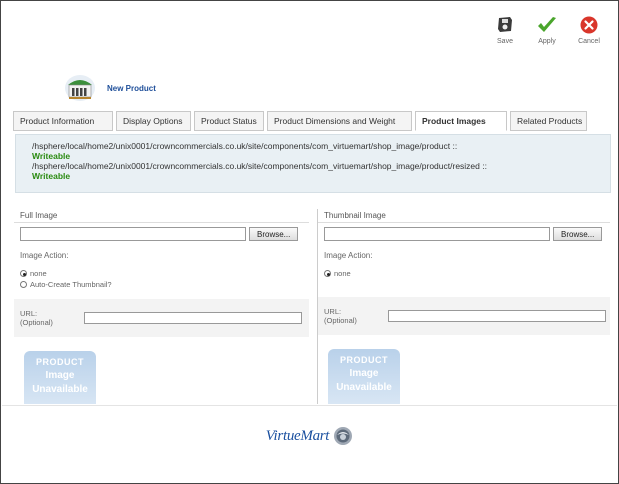 The height and width of the screenshot is (484, 619). Describe the element at coordinates (547, 24) in the screenshot. I see `checkmark-icon` at that location.